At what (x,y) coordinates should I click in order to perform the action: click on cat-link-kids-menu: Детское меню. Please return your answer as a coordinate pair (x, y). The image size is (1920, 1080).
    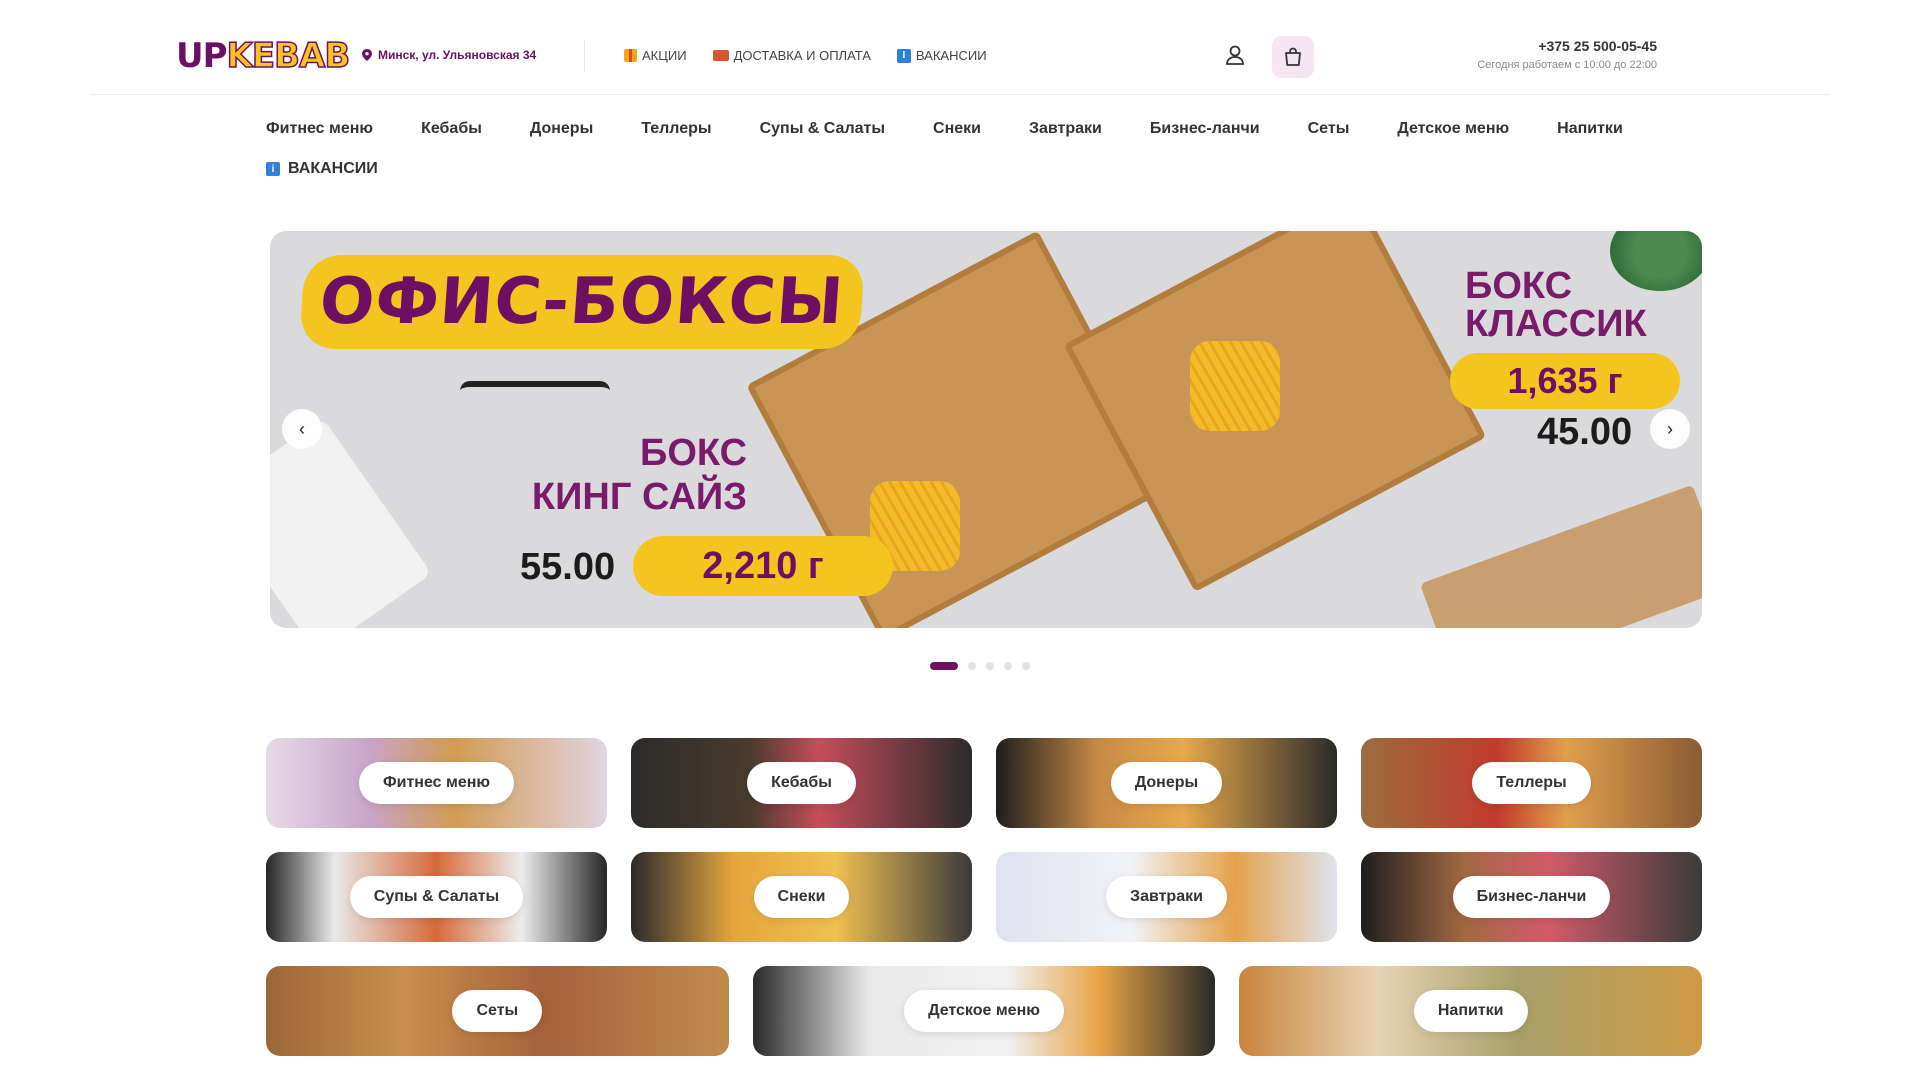
    Looking at the image, I should click on (1453, 129).